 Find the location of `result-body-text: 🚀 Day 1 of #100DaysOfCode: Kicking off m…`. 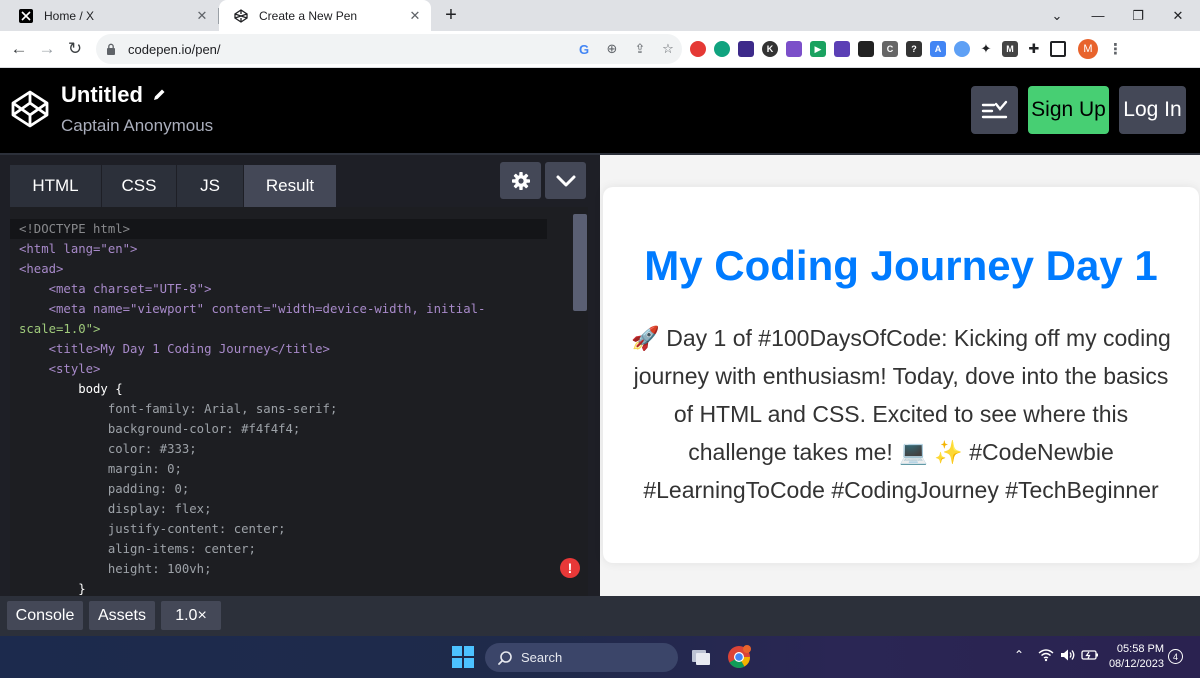

result-body-text: 🚀 Day 1 of #100DaysOfCode: Kicking off m… is located at coordinates (901, 414).